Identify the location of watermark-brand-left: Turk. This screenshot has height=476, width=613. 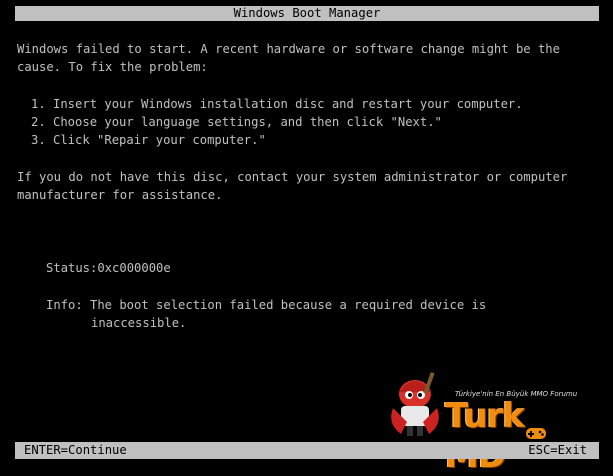
(485, 416).